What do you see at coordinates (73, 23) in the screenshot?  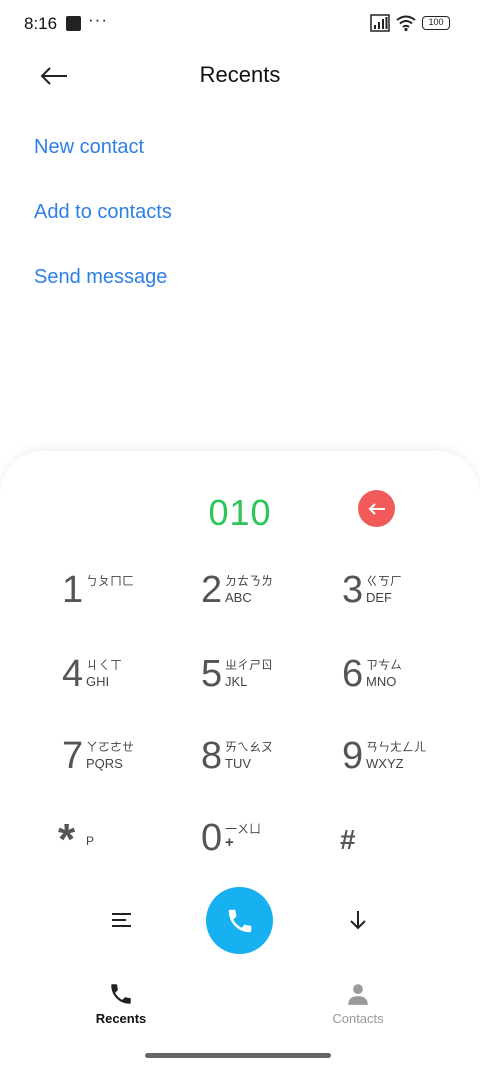 I see `notification-square-icon` at bounding box center [73, 23].